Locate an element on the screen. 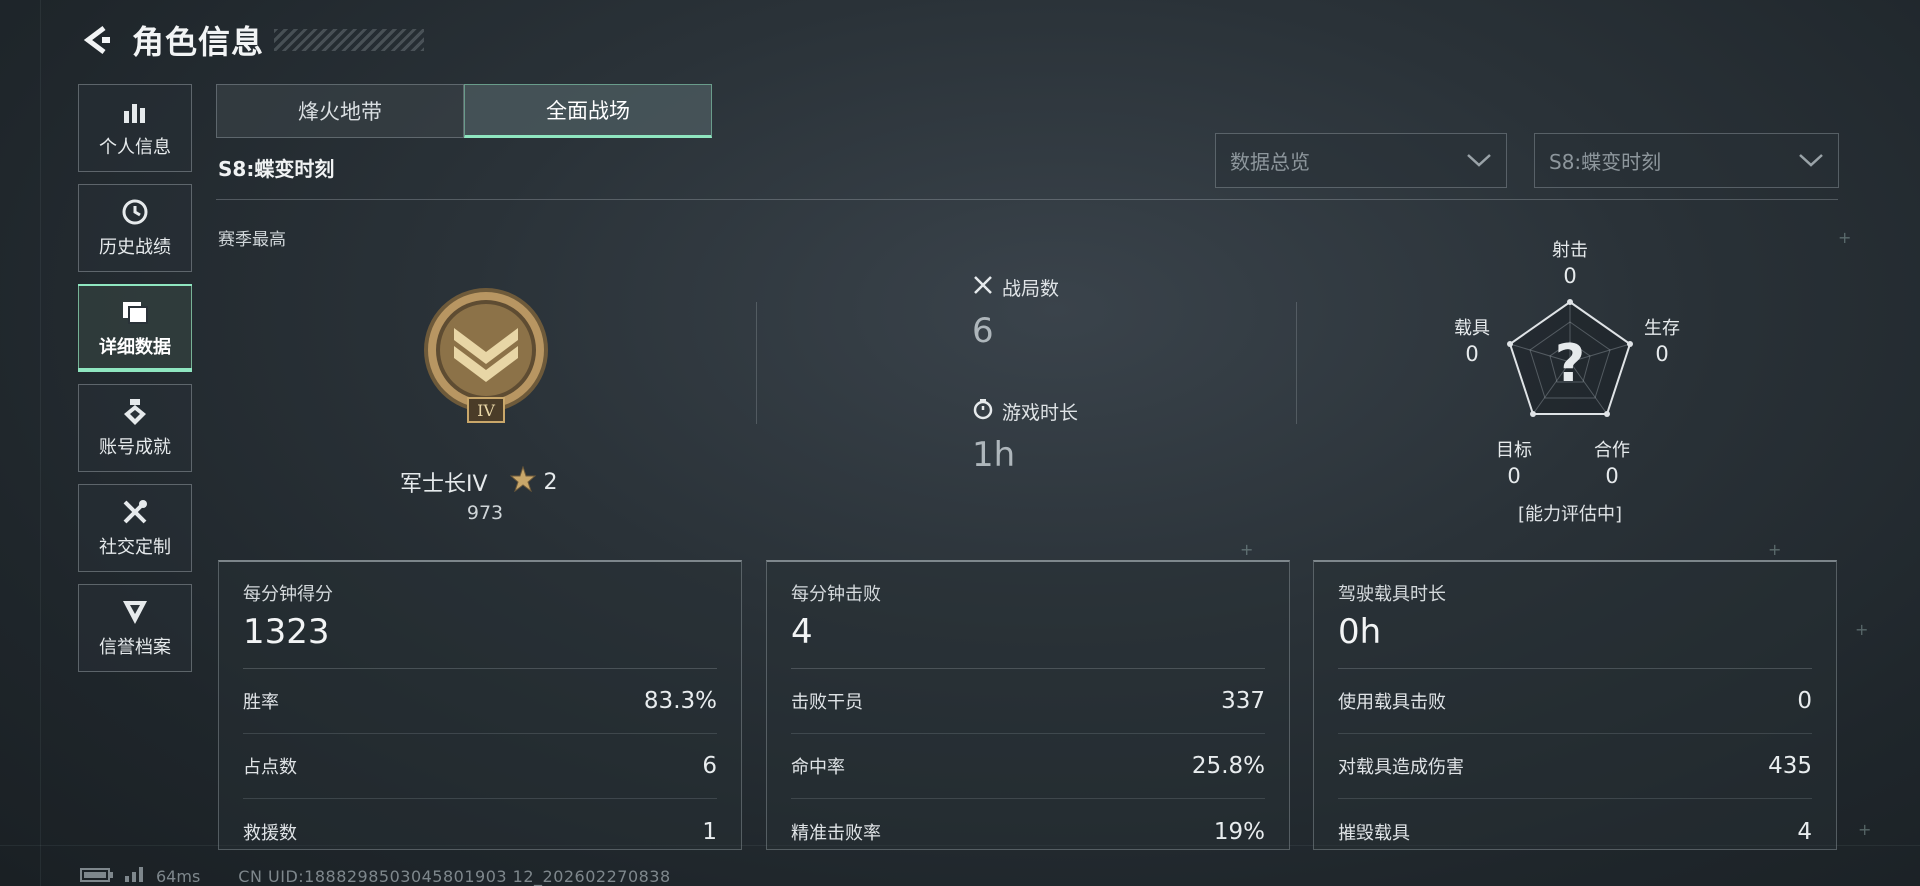 This screenshot has width=1920, height=886. row-label: 击败干员 is located at coordinates (827, 702).